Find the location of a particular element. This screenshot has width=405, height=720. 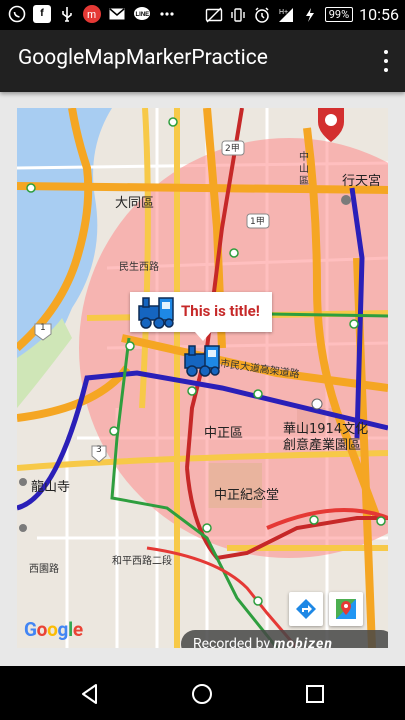

map-label: 2甲 is located at coordinates (232, 149).